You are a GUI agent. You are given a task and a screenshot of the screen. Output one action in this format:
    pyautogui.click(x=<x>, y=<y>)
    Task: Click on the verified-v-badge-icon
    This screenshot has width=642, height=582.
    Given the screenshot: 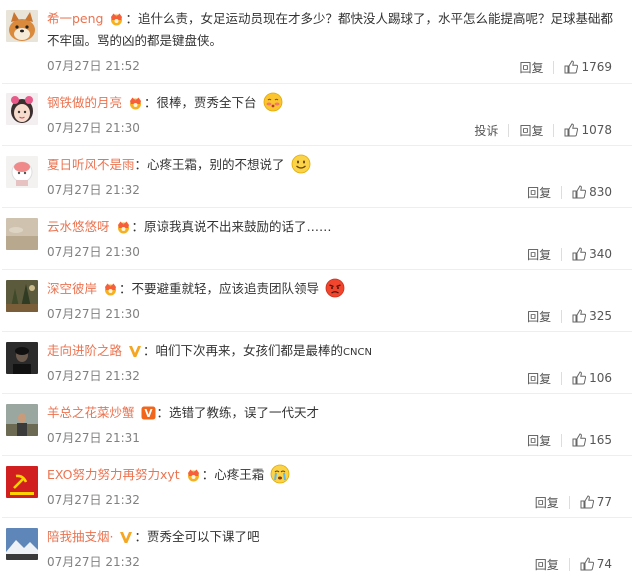 What is the action you would take?
    pyautogui.click(x=148, y=413)
    